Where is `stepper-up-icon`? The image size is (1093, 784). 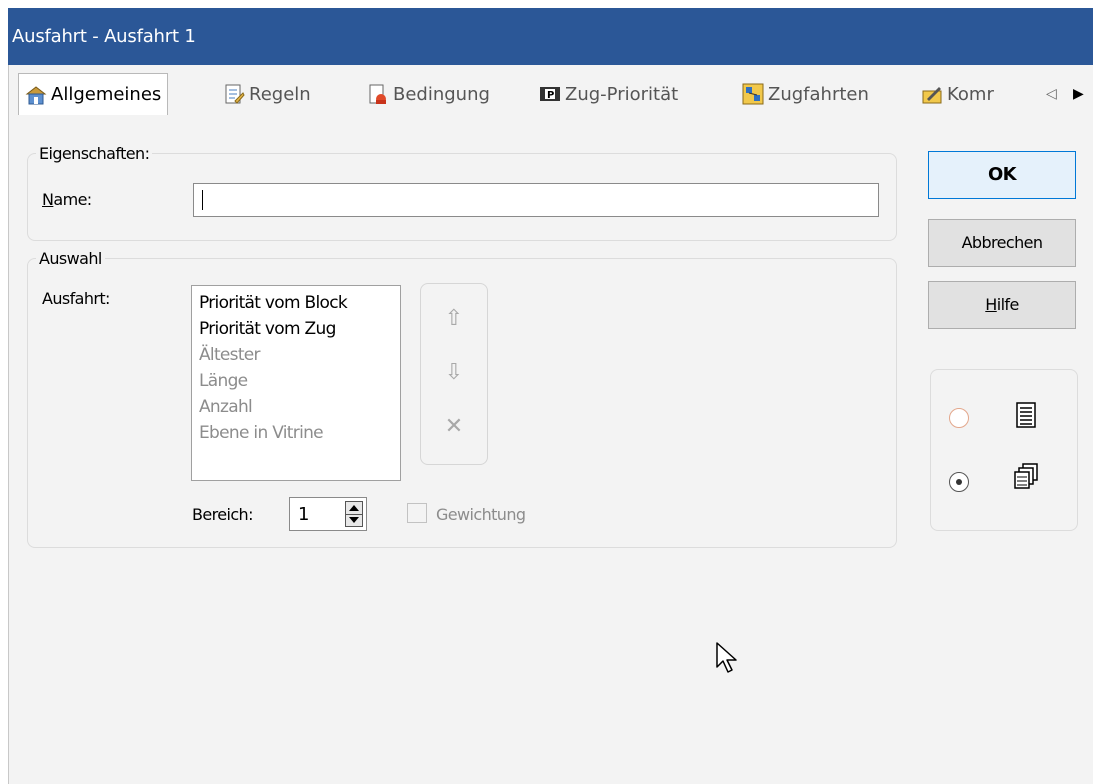 stepper-up-icon is located at coordinates (354, 508).